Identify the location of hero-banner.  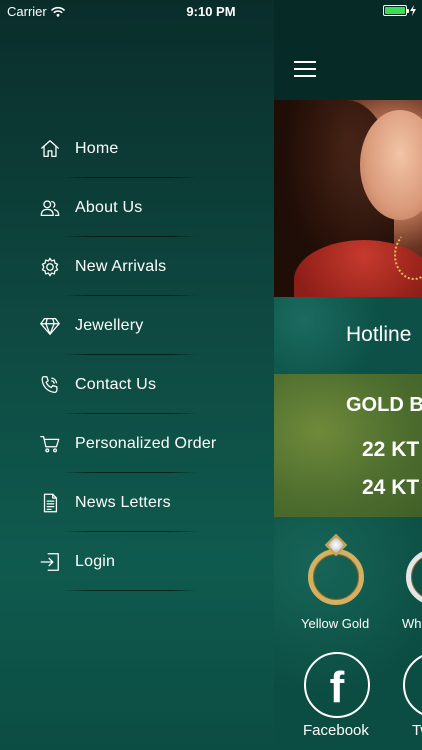
(348, 198).